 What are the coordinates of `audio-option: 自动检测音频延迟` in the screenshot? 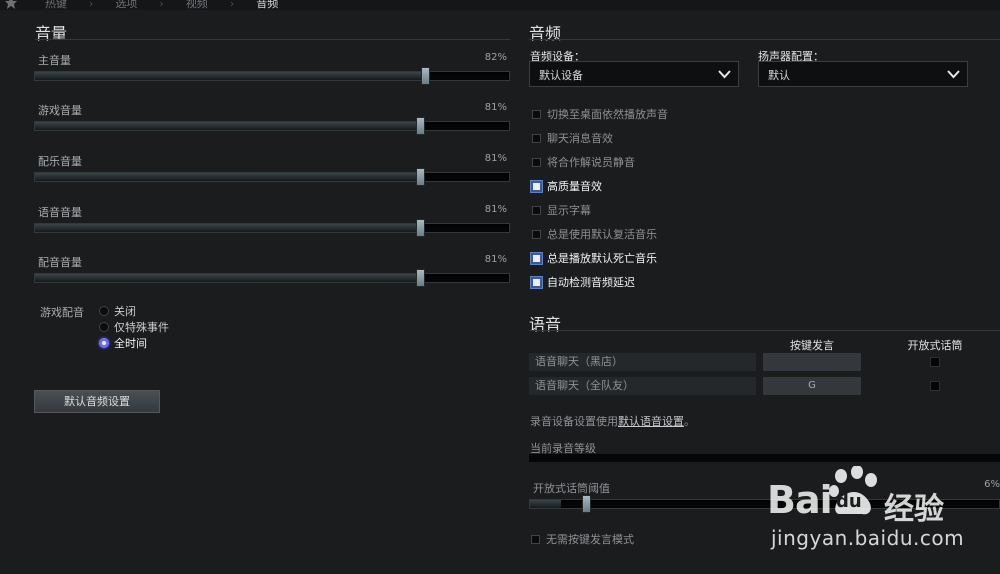 It's located at (583, 282).